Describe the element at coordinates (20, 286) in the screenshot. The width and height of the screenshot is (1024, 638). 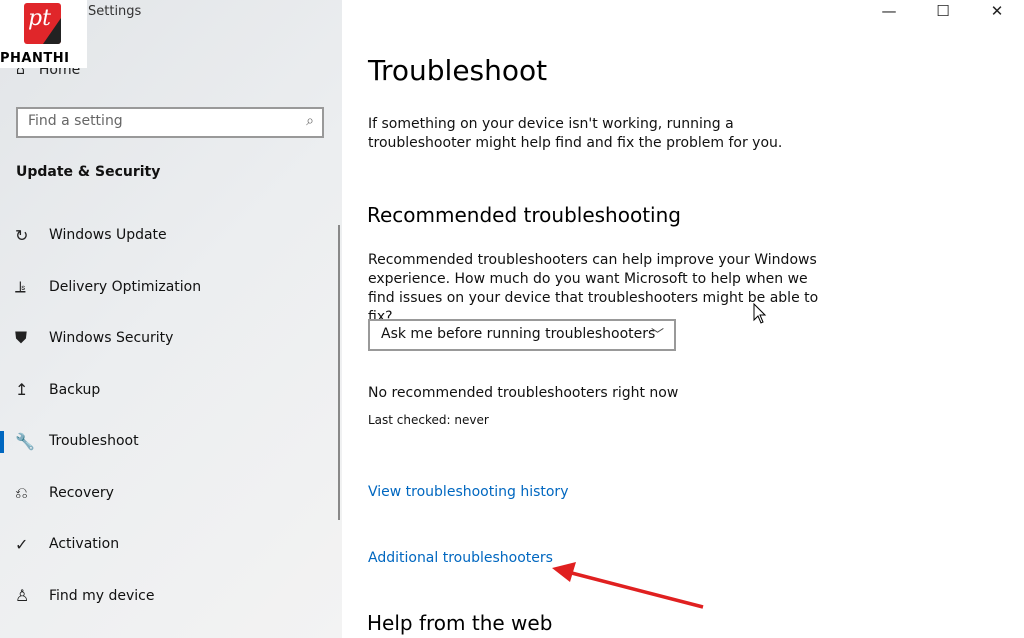
I see `delivery-icon: ⫡` at that location.